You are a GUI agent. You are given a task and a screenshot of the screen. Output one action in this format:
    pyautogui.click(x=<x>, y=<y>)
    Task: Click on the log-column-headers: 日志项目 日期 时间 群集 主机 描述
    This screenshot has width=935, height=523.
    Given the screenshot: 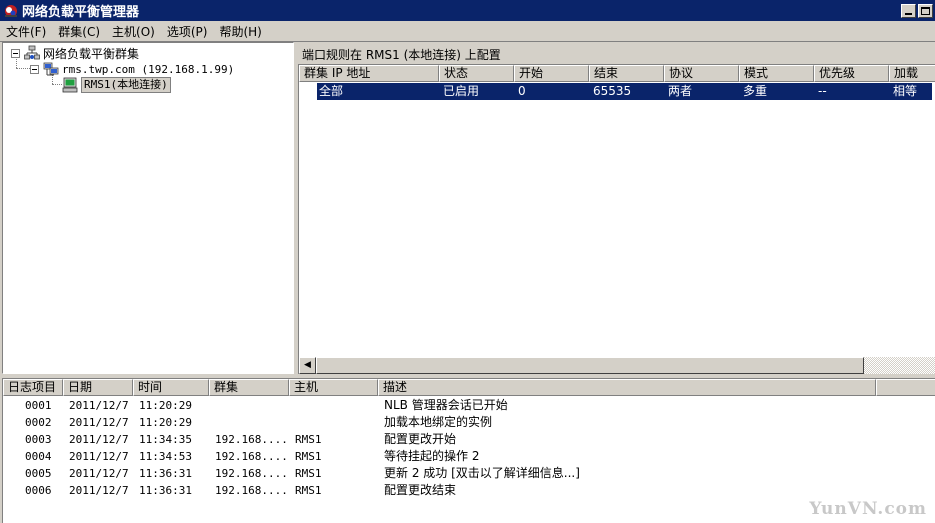 What is the action you would take?
    pyautogui.click(x=469, y=387)
    